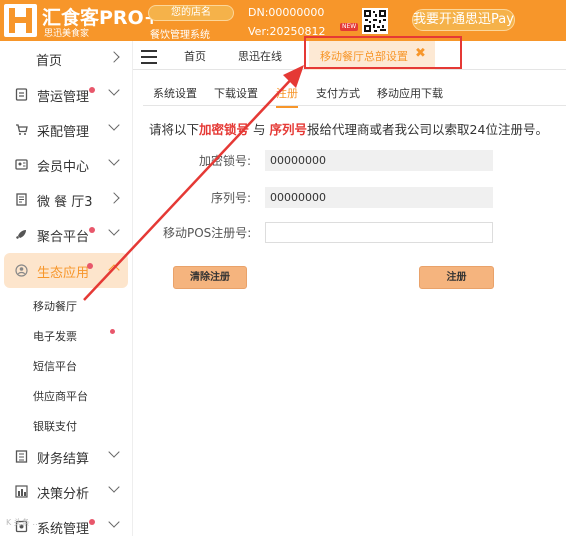 Image resolution: width=566 pixels, height=536 pixels. What do you see at coordinates (21, 491) in the screenshot?
I see `chart-icon` at bounding box center [21, 491].